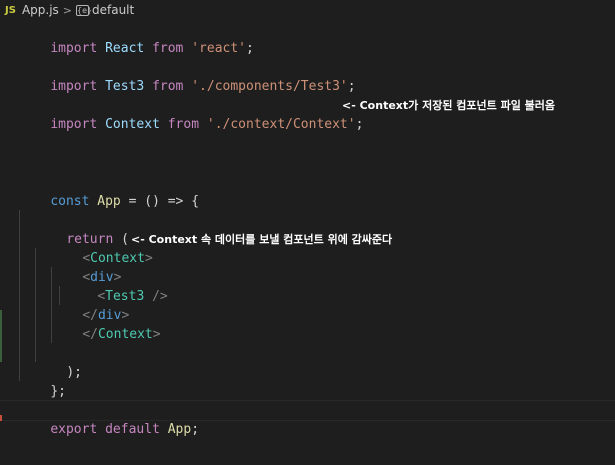 The image size is (615, 465). I want to click on identifier: React, so click(125, 48).